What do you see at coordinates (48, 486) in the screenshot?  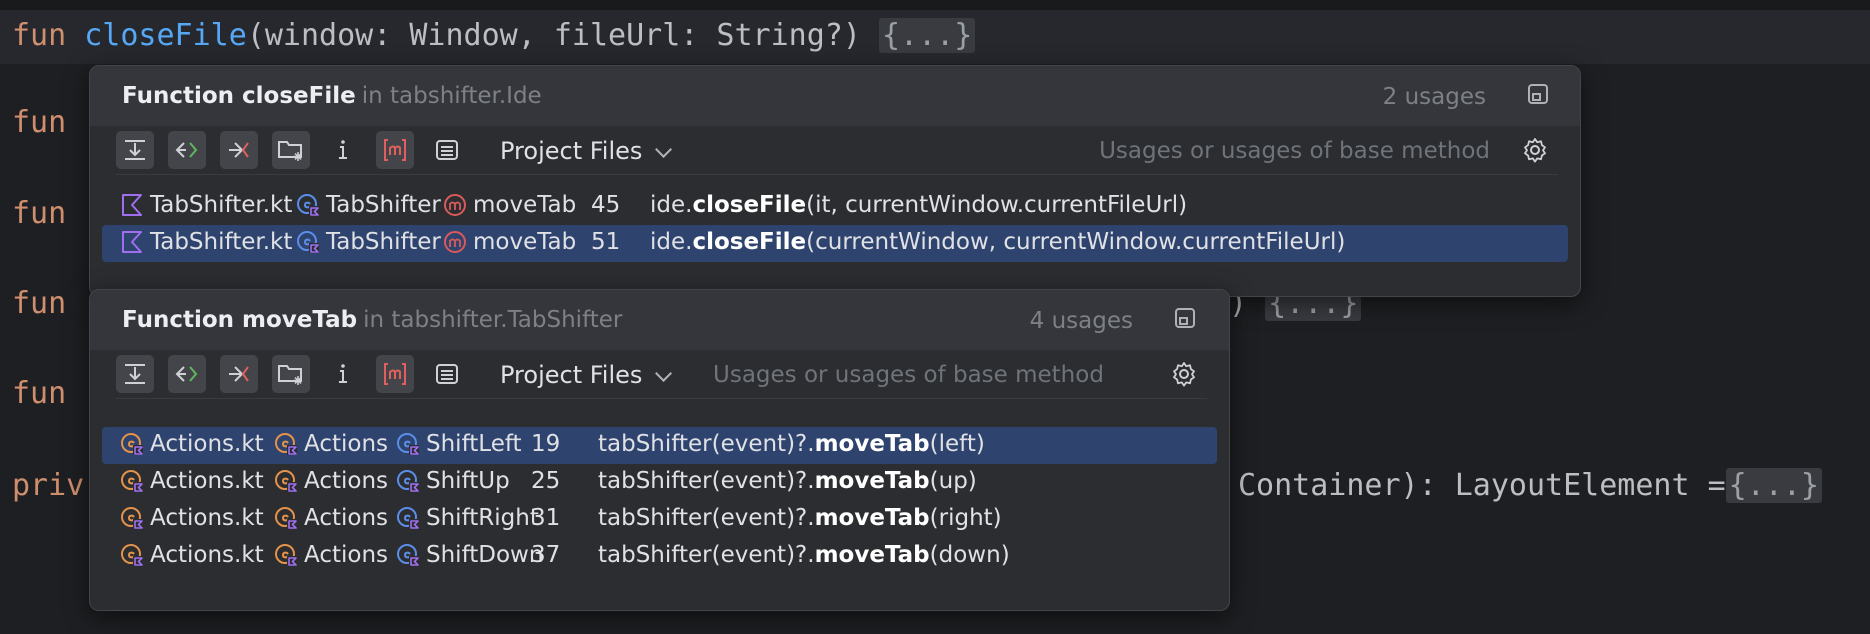 I see `code-line-6: priv` at bounding box center [48, 486].